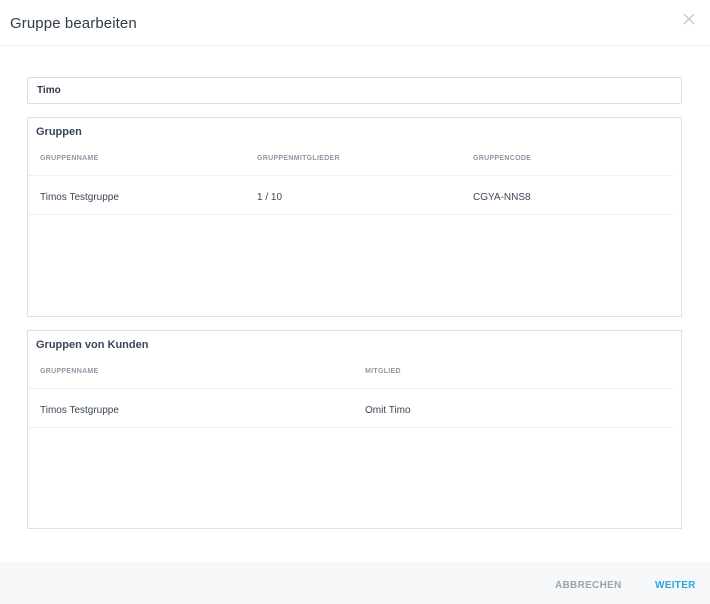 This screenshot has height=604, width=710. What do you see at coordinates (689, 19) in the screenshot?
I see `close-icon` at bounding box center [689, 19].